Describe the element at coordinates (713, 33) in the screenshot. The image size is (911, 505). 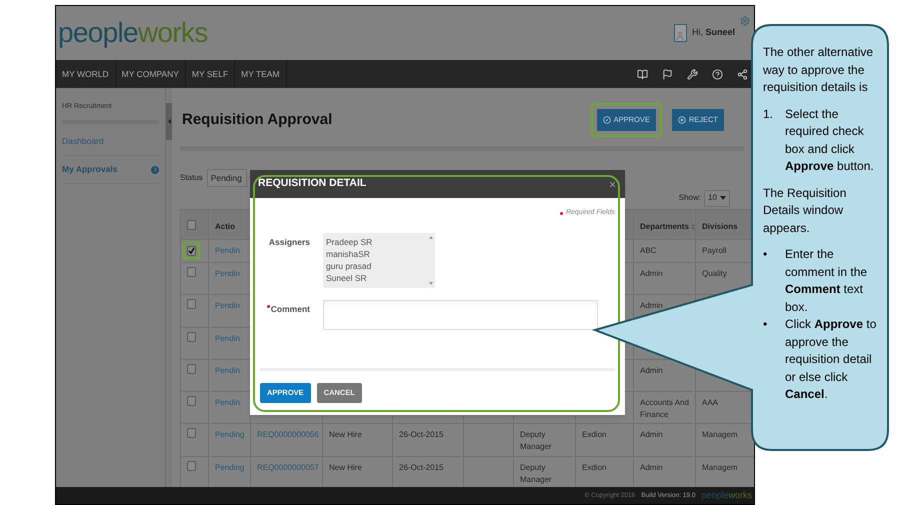
I see `user-greeting: Hi, Suneel` at that location.